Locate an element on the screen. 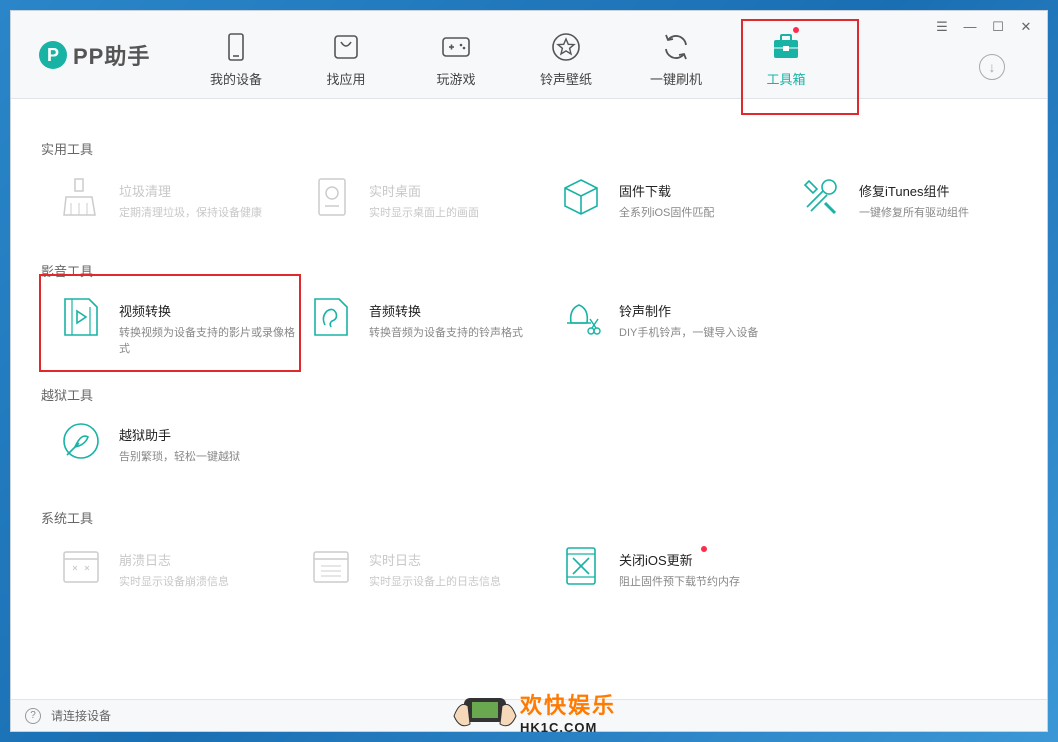 This screenshot has height=742, width=1058. tool-junk-clean: 垃圾清理定期清理垃圾，保持设备健康 is located at coordinates (181, 199).